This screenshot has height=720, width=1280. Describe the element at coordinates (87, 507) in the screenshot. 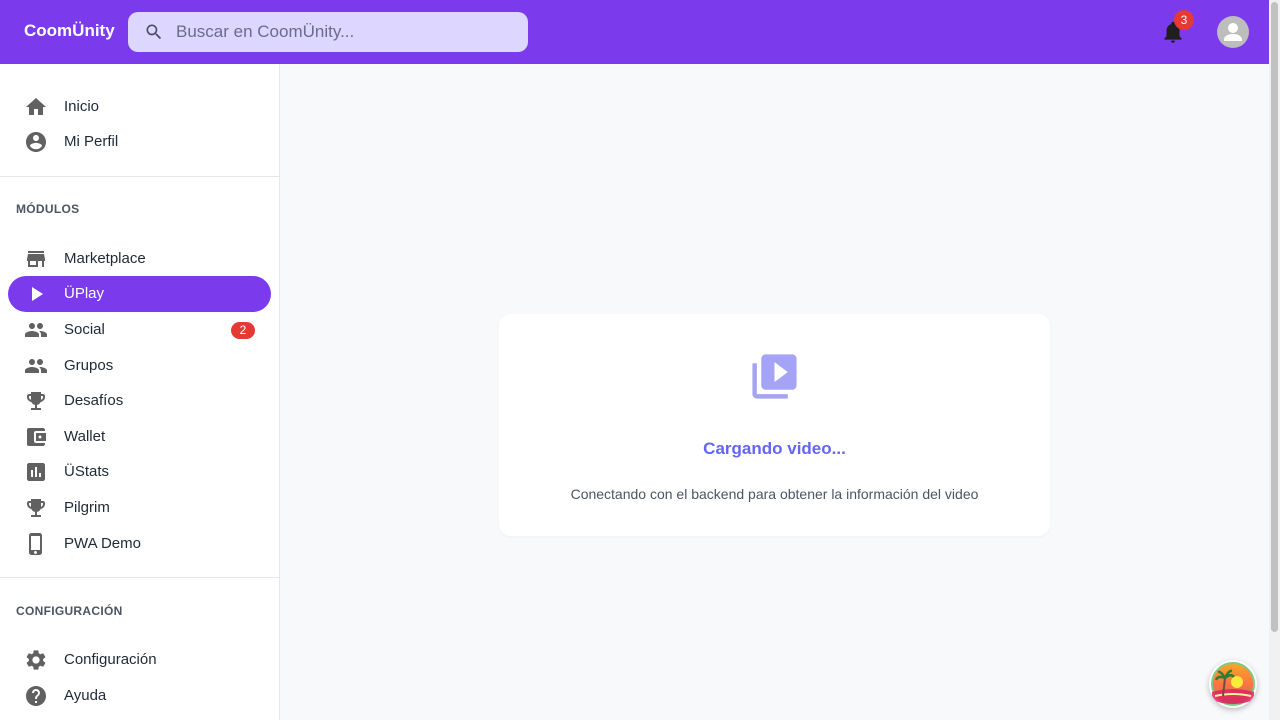

I see `sidebar-item-label: Pilgrim` at that location.